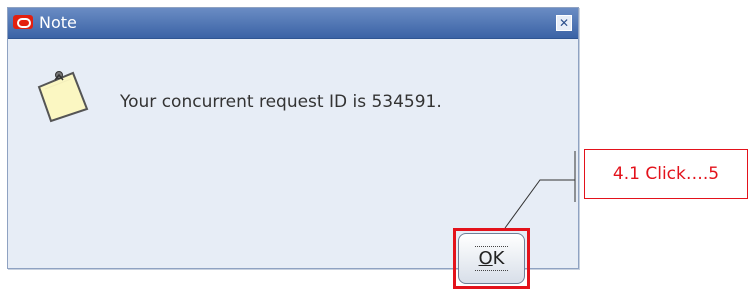  Describe the element at coordinates (58, 22) in the screenshot. I see `dialog-title: Note` at that location.